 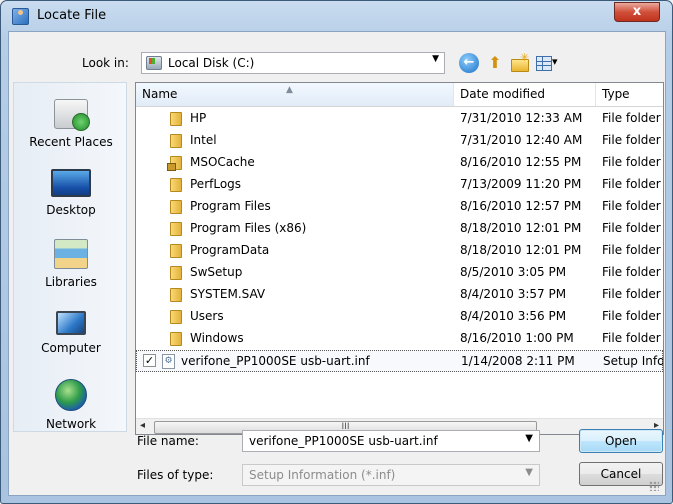 I want to click on drive-icon, so click(x=154, y=63).